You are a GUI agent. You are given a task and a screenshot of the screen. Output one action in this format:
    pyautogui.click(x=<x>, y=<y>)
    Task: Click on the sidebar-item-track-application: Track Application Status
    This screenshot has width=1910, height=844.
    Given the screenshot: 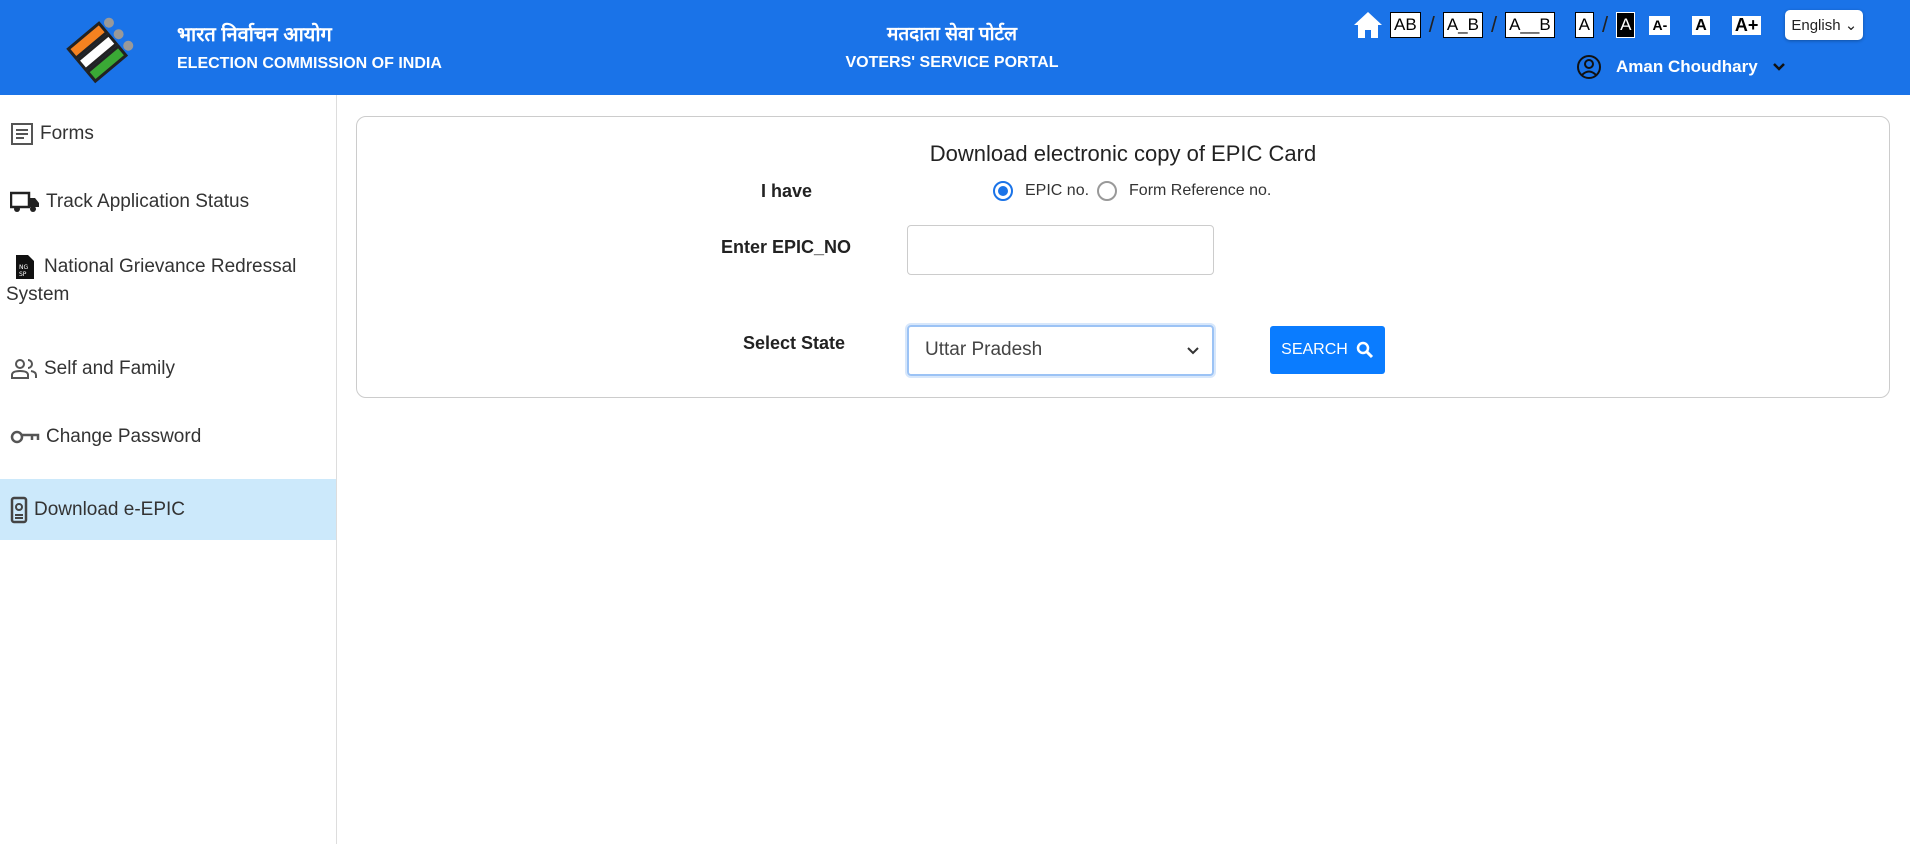 What is the action you would take?
    pyautogui.click(x=168, y=202)
    